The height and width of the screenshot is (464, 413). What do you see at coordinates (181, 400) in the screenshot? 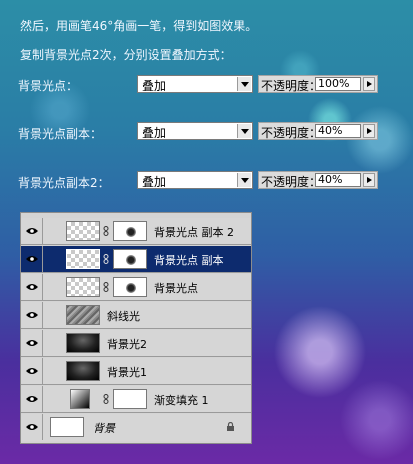
I see `layer-name: 渐变填充 1` at bounding box center [181, 400].